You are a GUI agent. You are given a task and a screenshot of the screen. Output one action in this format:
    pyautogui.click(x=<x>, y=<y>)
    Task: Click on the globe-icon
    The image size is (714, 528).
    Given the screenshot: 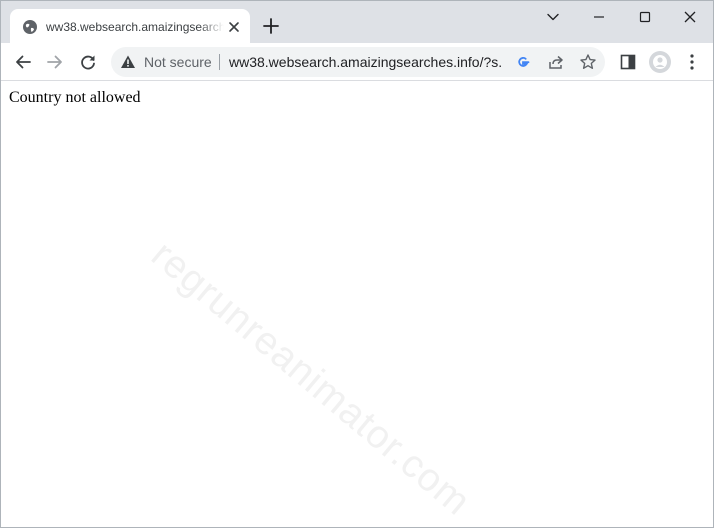 What is the action you would take?
    pyautogui.click(x=30, y=27)
    